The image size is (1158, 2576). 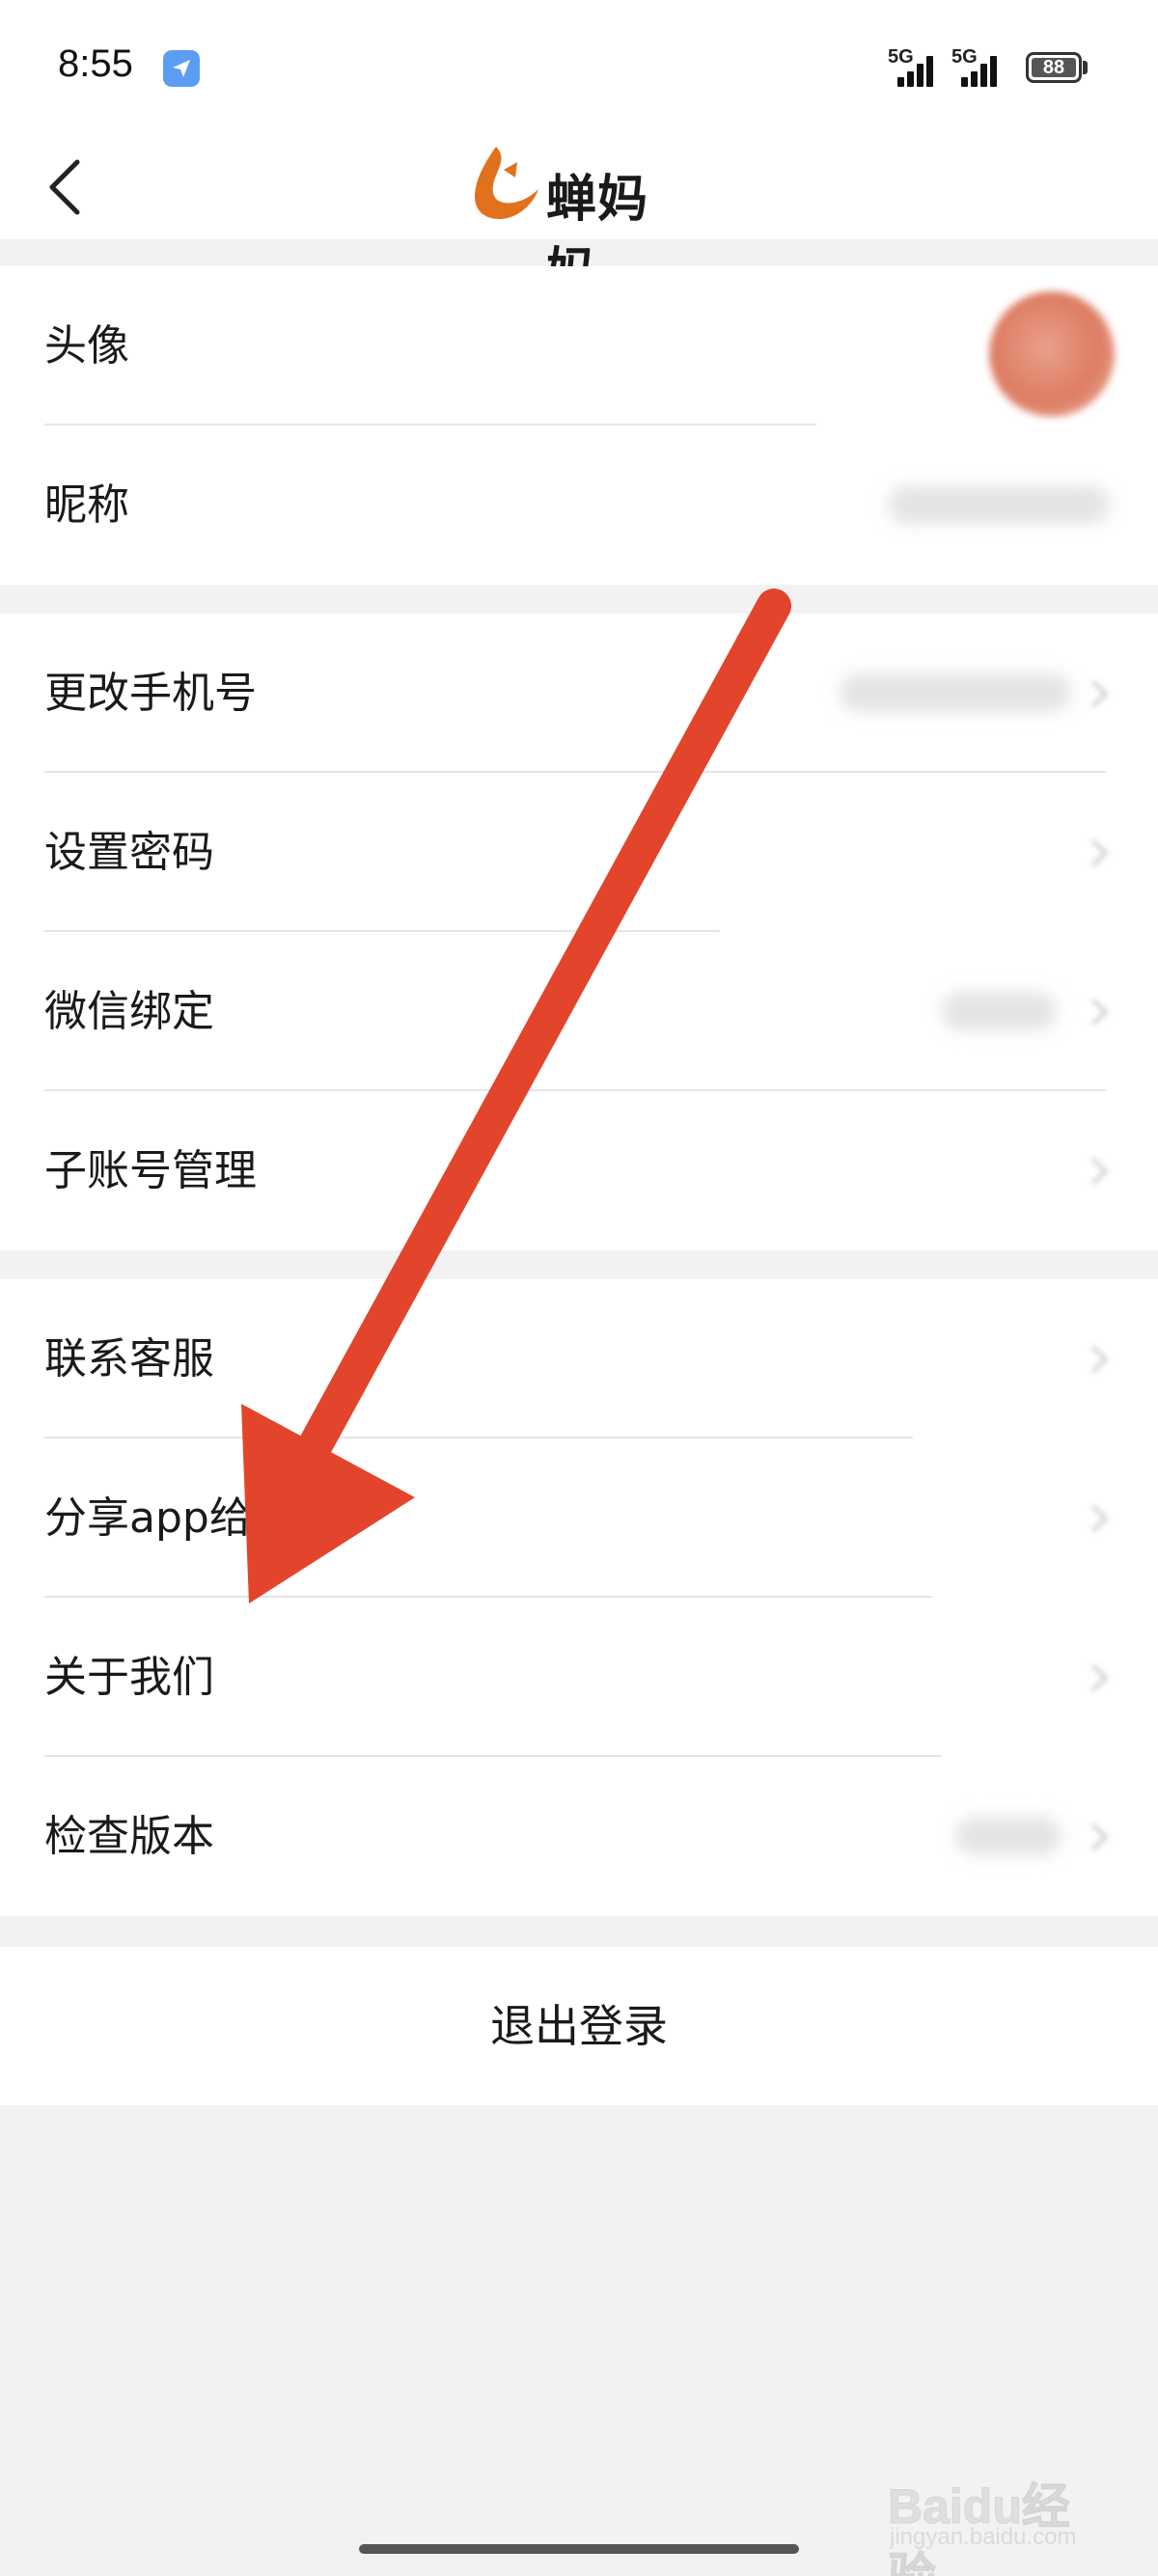 I want to click on row-label: 微信绑定, so click(x=129, y=1011).